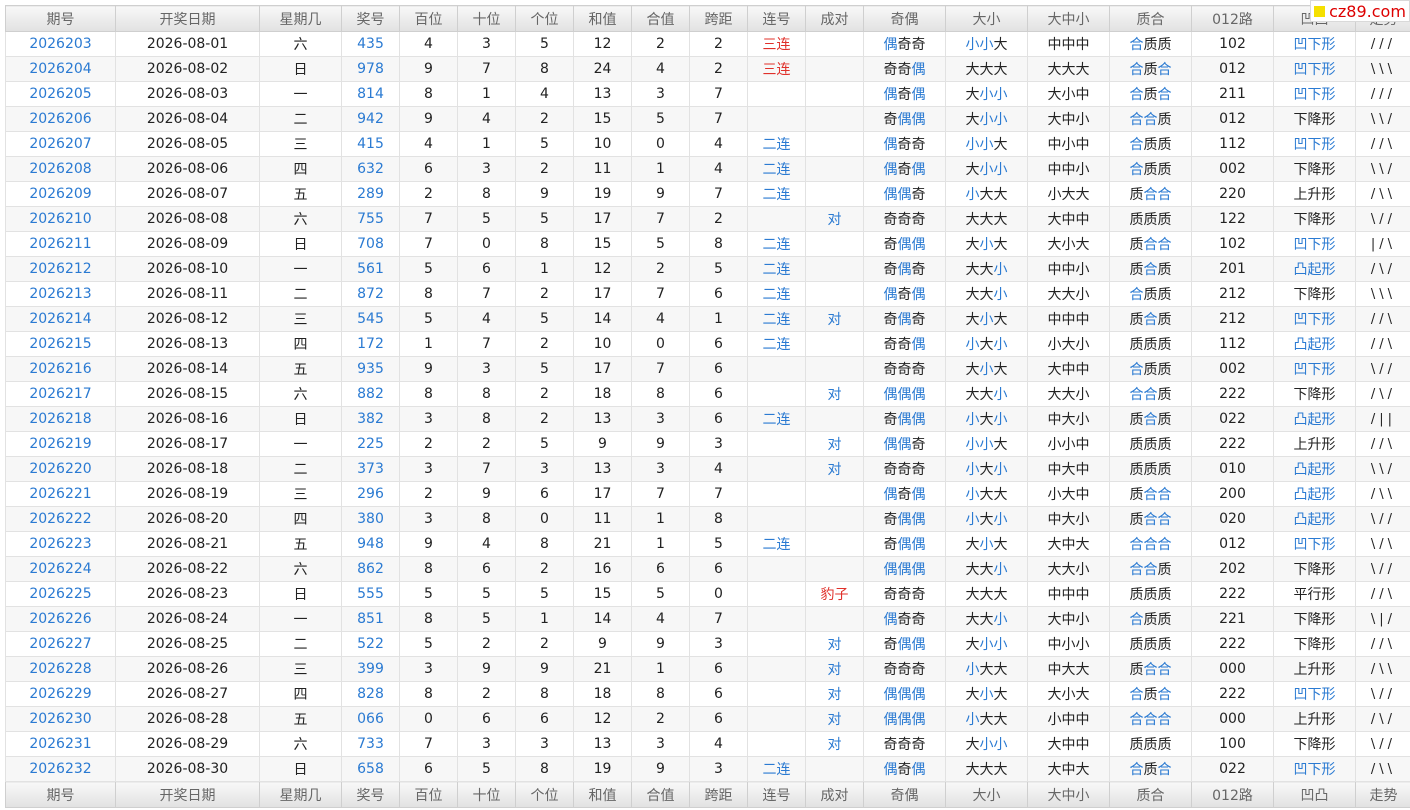 This screenshot has width=1410, height=810. I want to click on issue-number-link: 2026213, so click(60, 294).